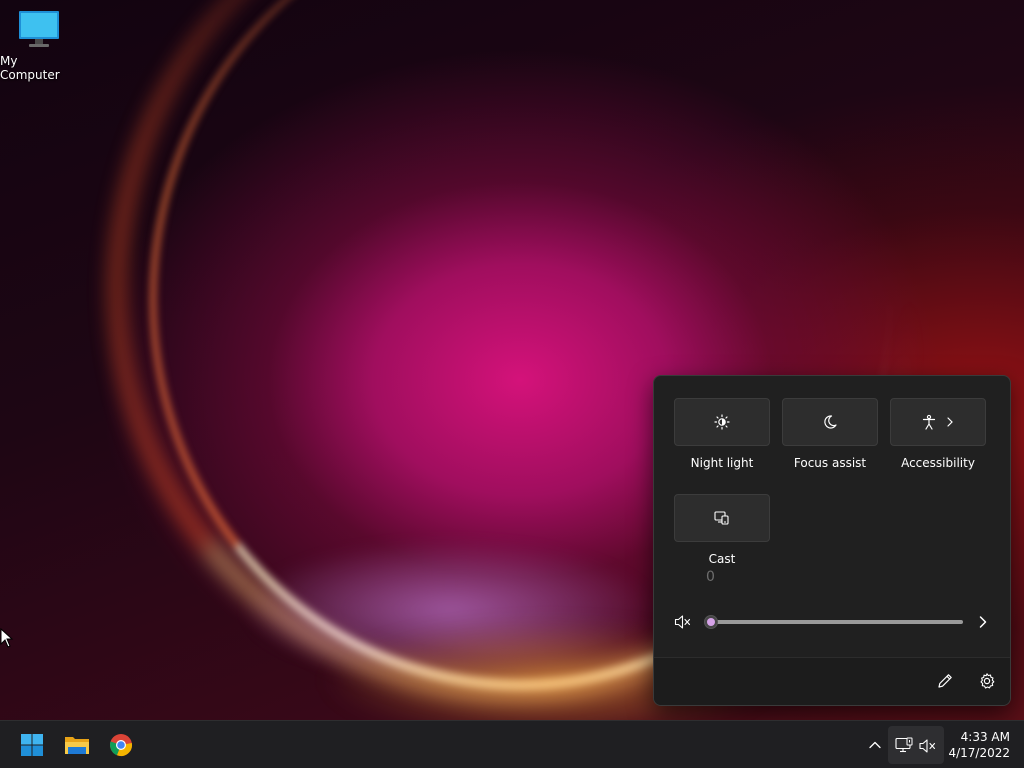 Image resolution: width=1024 pixels, height=768 pixels. Describe the element at coordinates (30, 68) in the screenshot. I see `desktop-icon-label: My Computer` at that location.